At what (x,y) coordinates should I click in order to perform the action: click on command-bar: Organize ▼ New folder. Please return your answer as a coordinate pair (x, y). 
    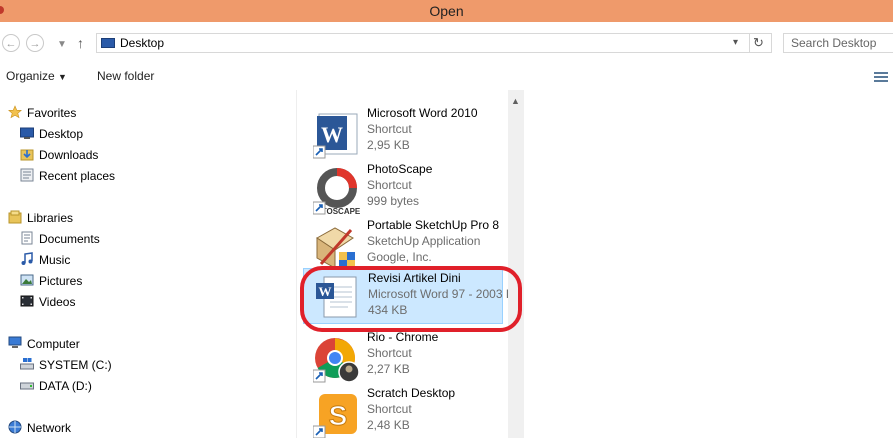
    Looking at the image, I should click on (446, 77).